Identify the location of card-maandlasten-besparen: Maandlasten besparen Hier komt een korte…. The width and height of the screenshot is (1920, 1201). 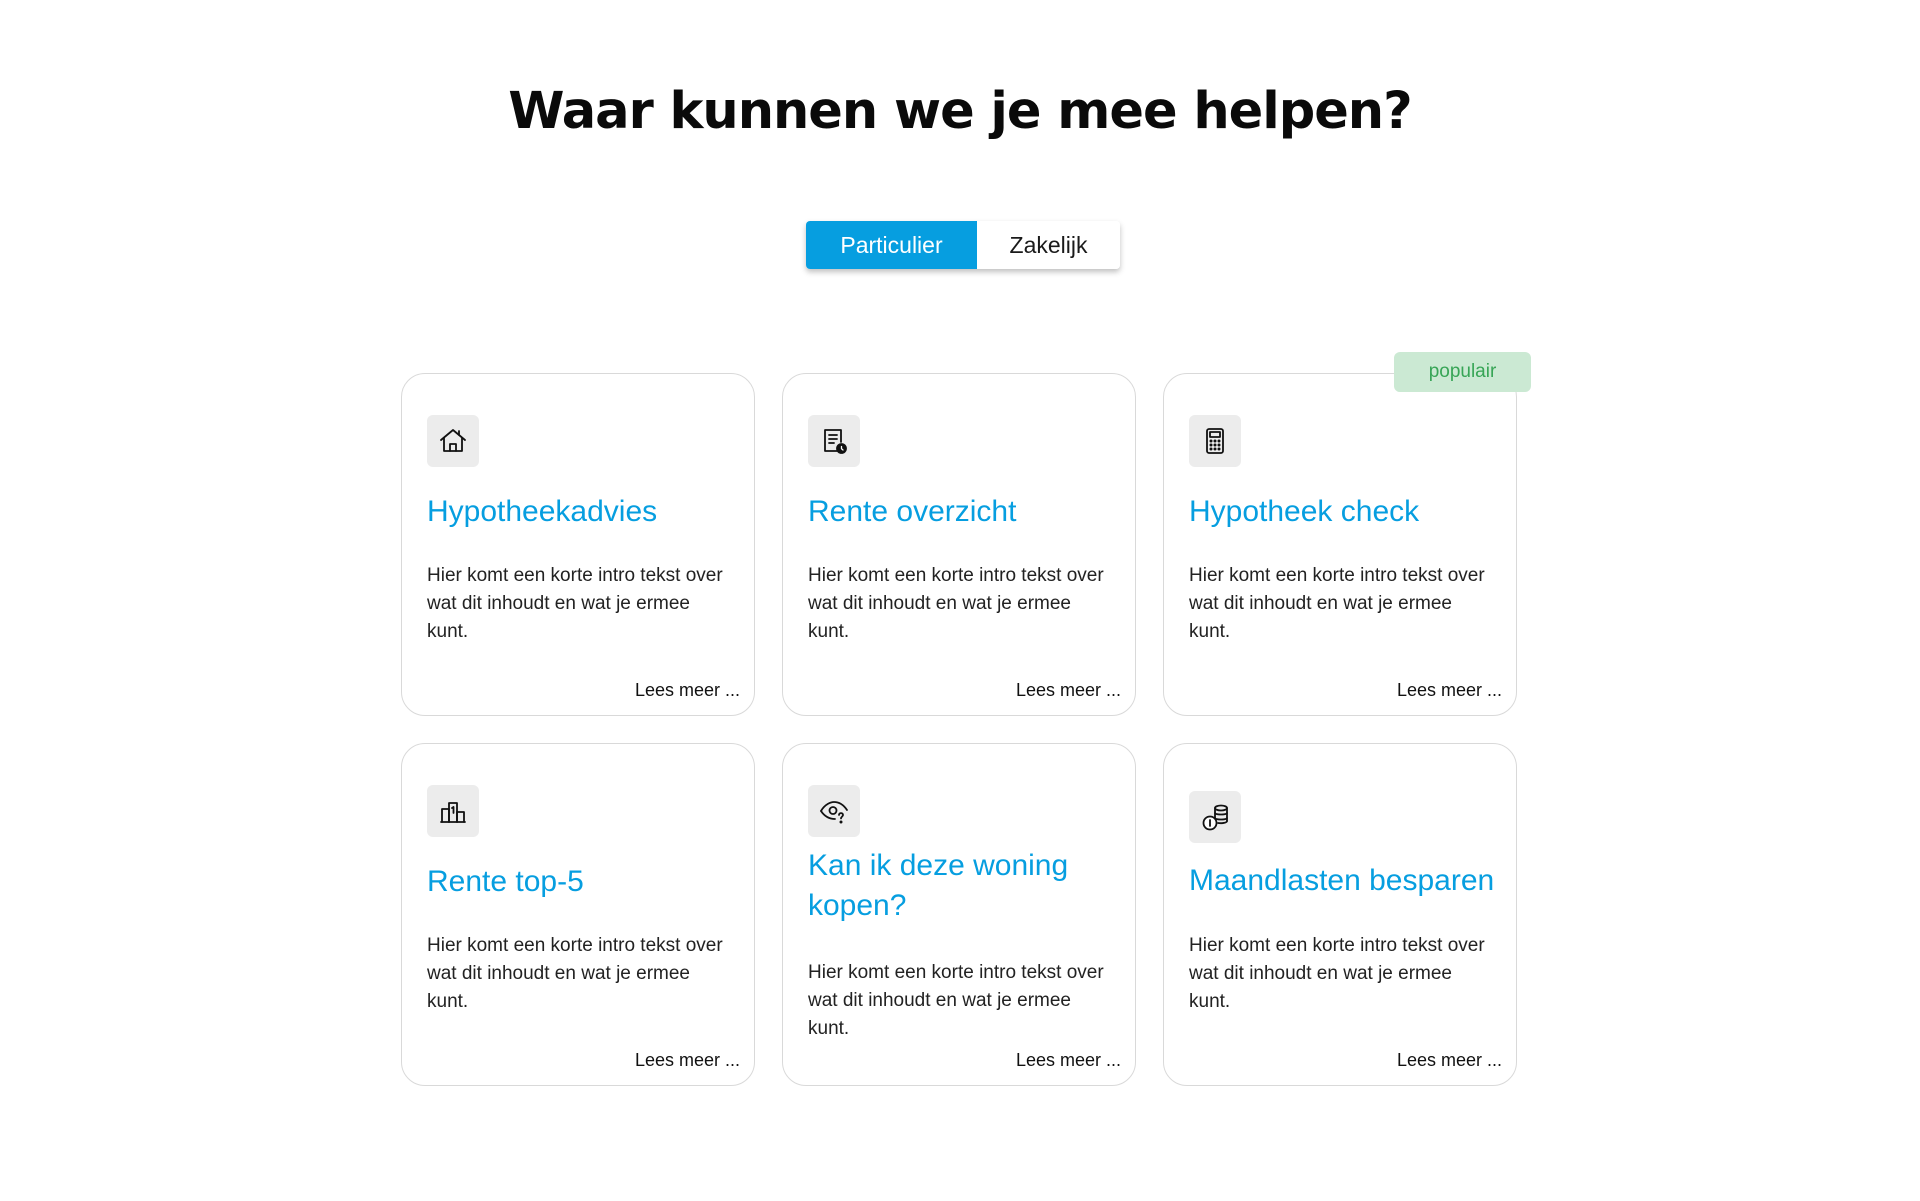
(1340, 914).